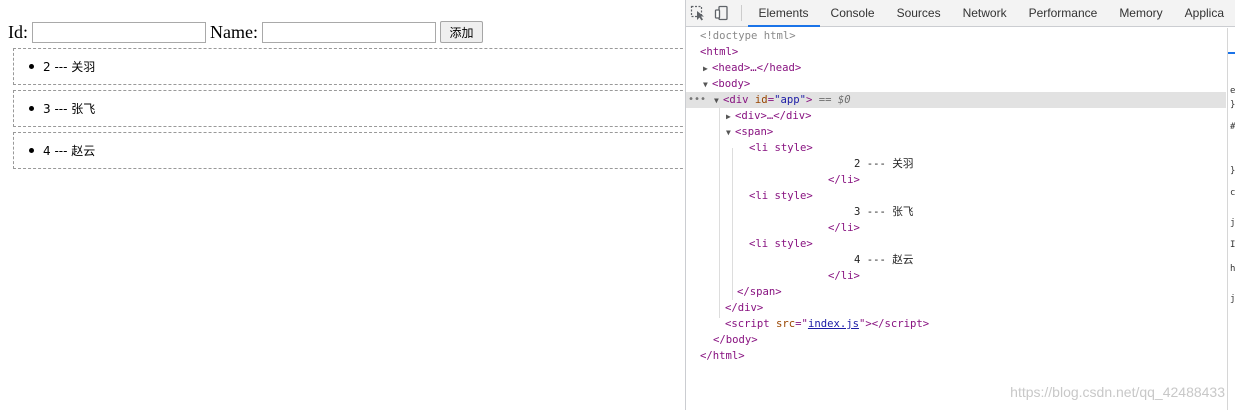  I want to click on dom-head: ▶ <head>…</head>, so click(956, 68).